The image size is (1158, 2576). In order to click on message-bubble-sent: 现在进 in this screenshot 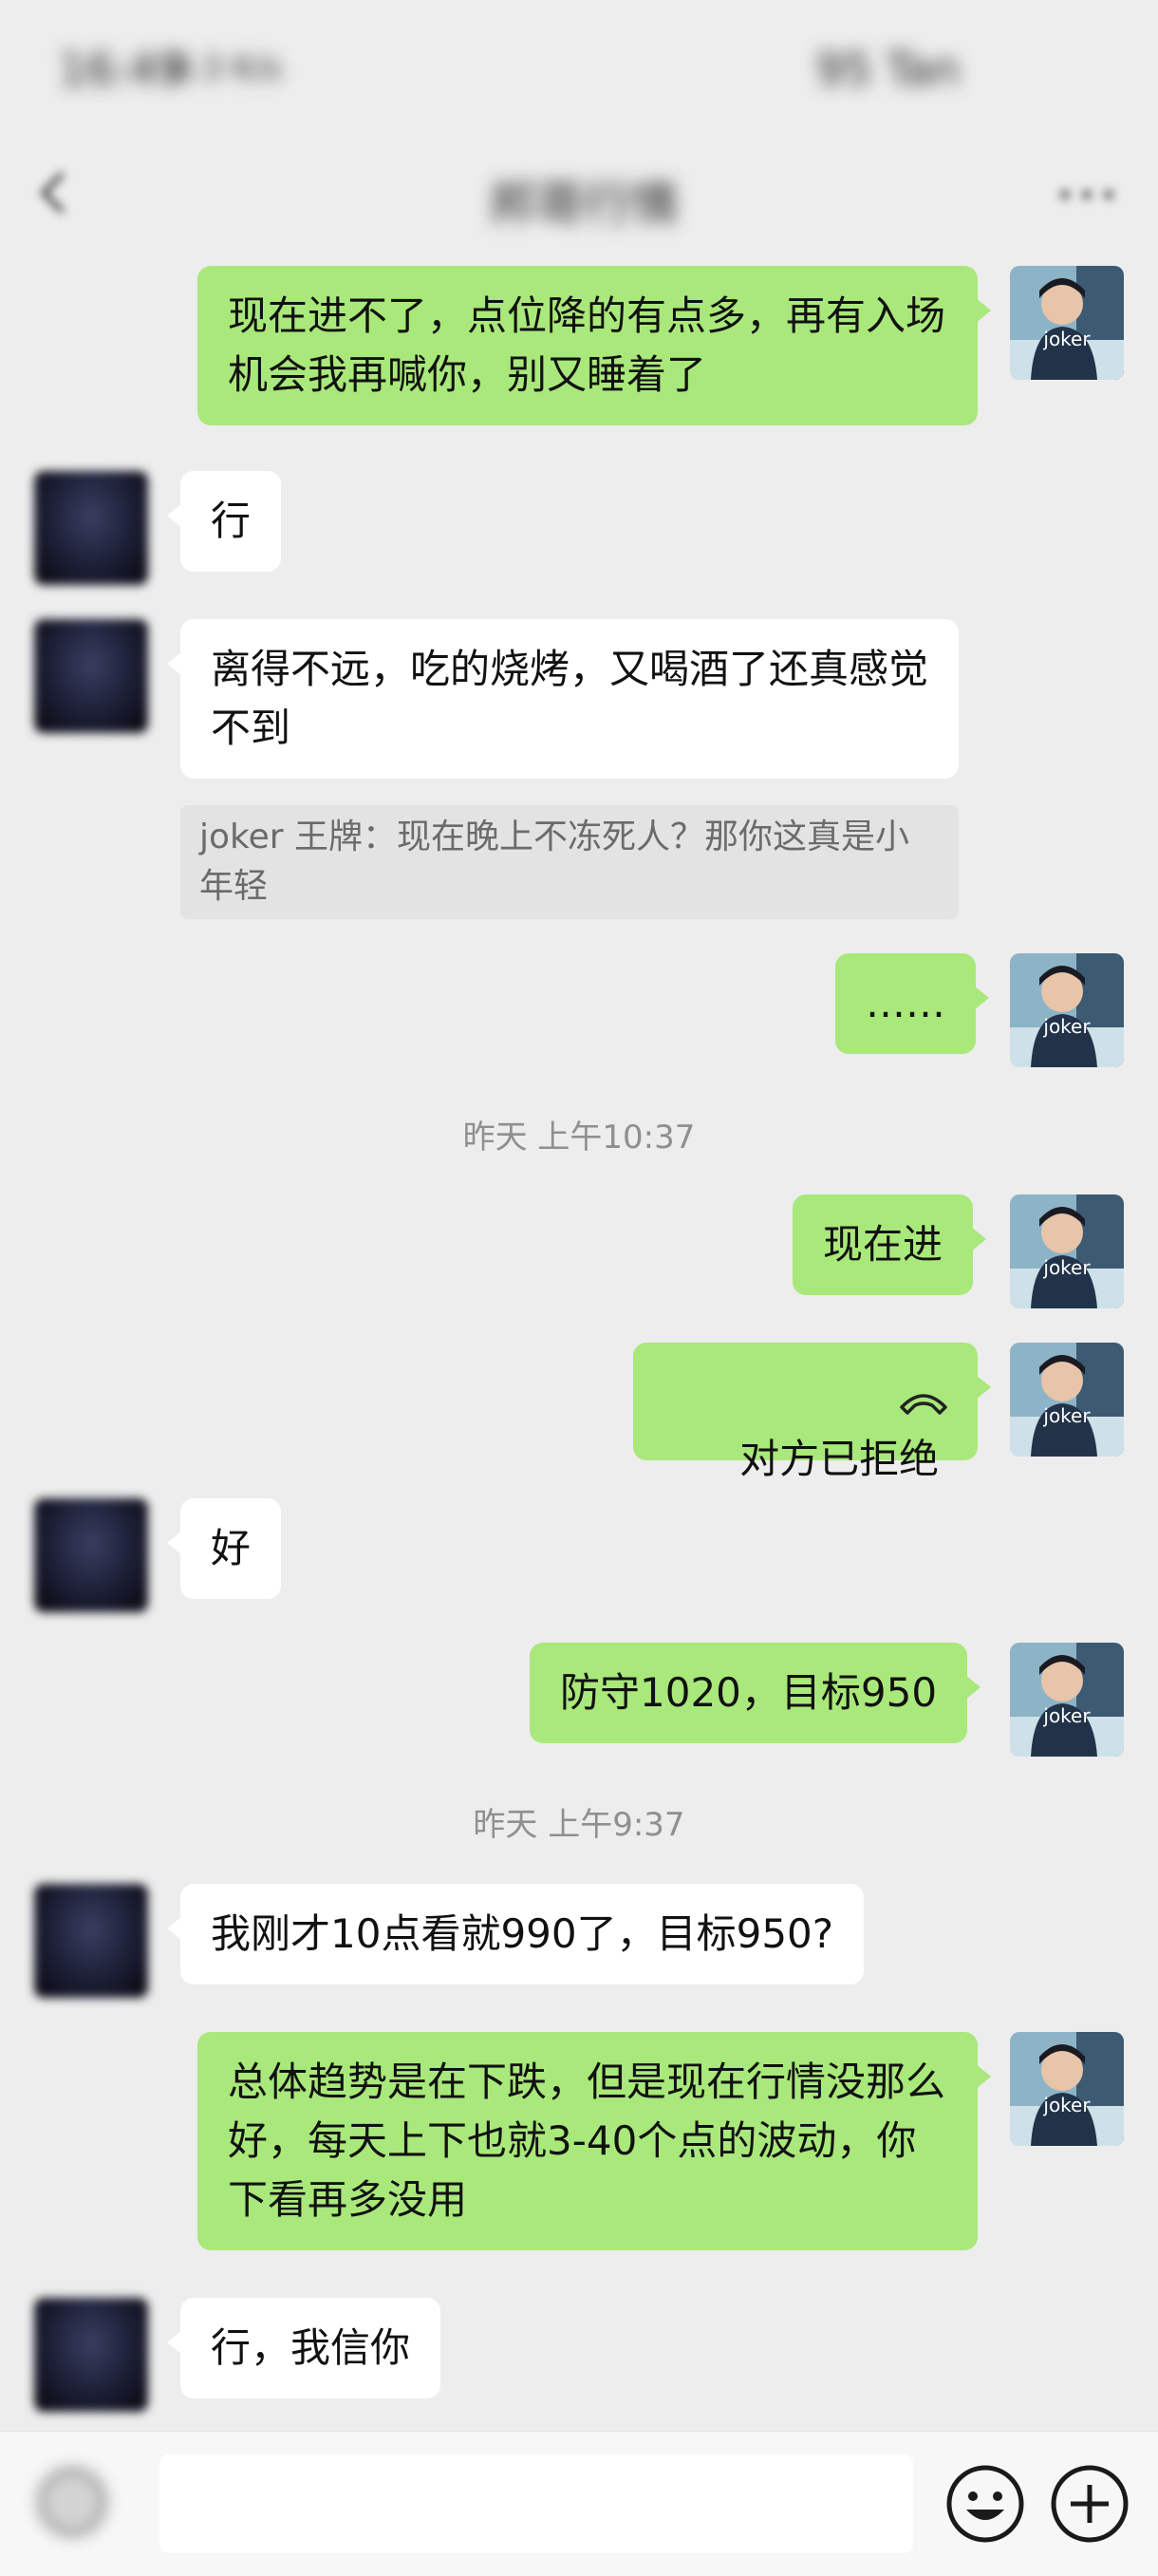, I will do `click(890, 1244)`.